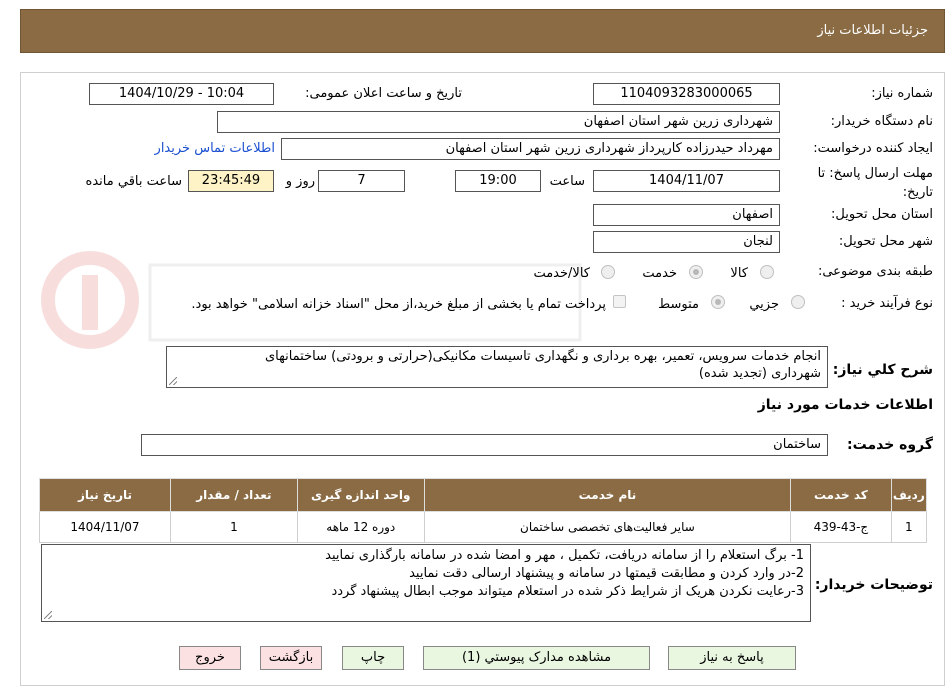 Image resolution: width=951 pixels, height=691 pixels. Describe the element at coordinates (233, 527) in the screenshot. I see `cell-quantity: 1` at that location.